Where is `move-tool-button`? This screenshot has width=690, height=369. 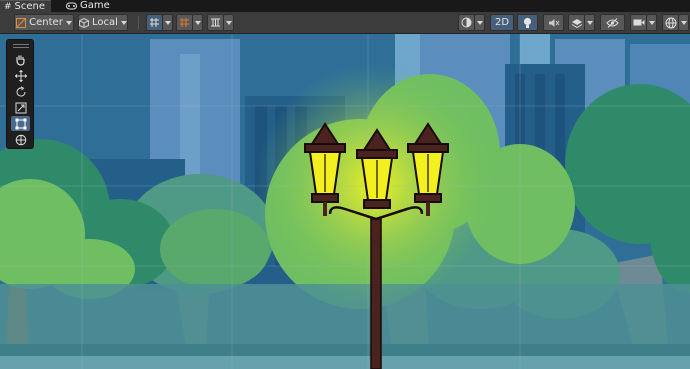
move-tool-button is located at coordinates (20, 75).